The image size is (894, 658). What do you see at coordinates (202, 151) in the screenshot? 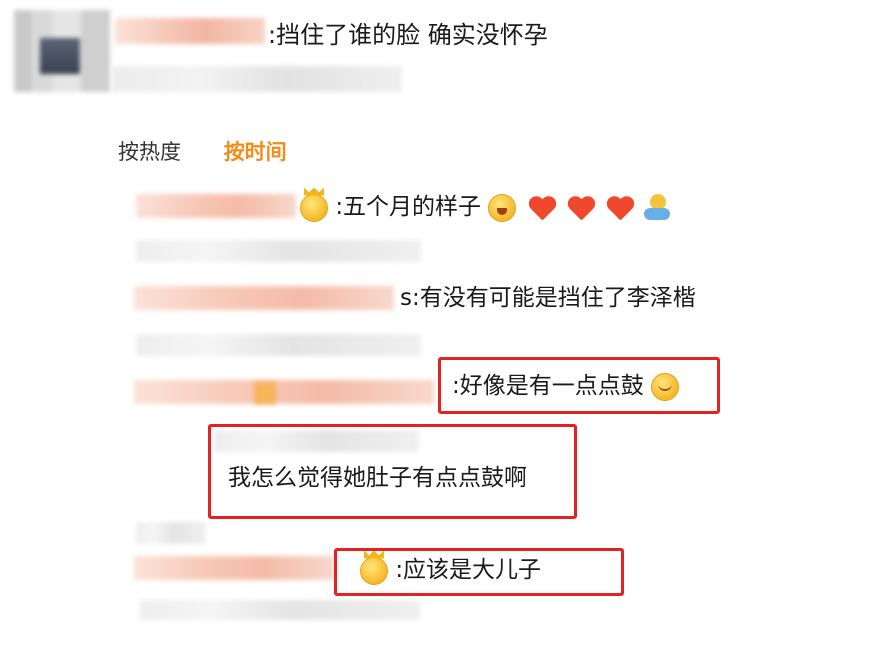
I see `sort-tabs: 按热度 按时间` at bounding box center [202, 151].